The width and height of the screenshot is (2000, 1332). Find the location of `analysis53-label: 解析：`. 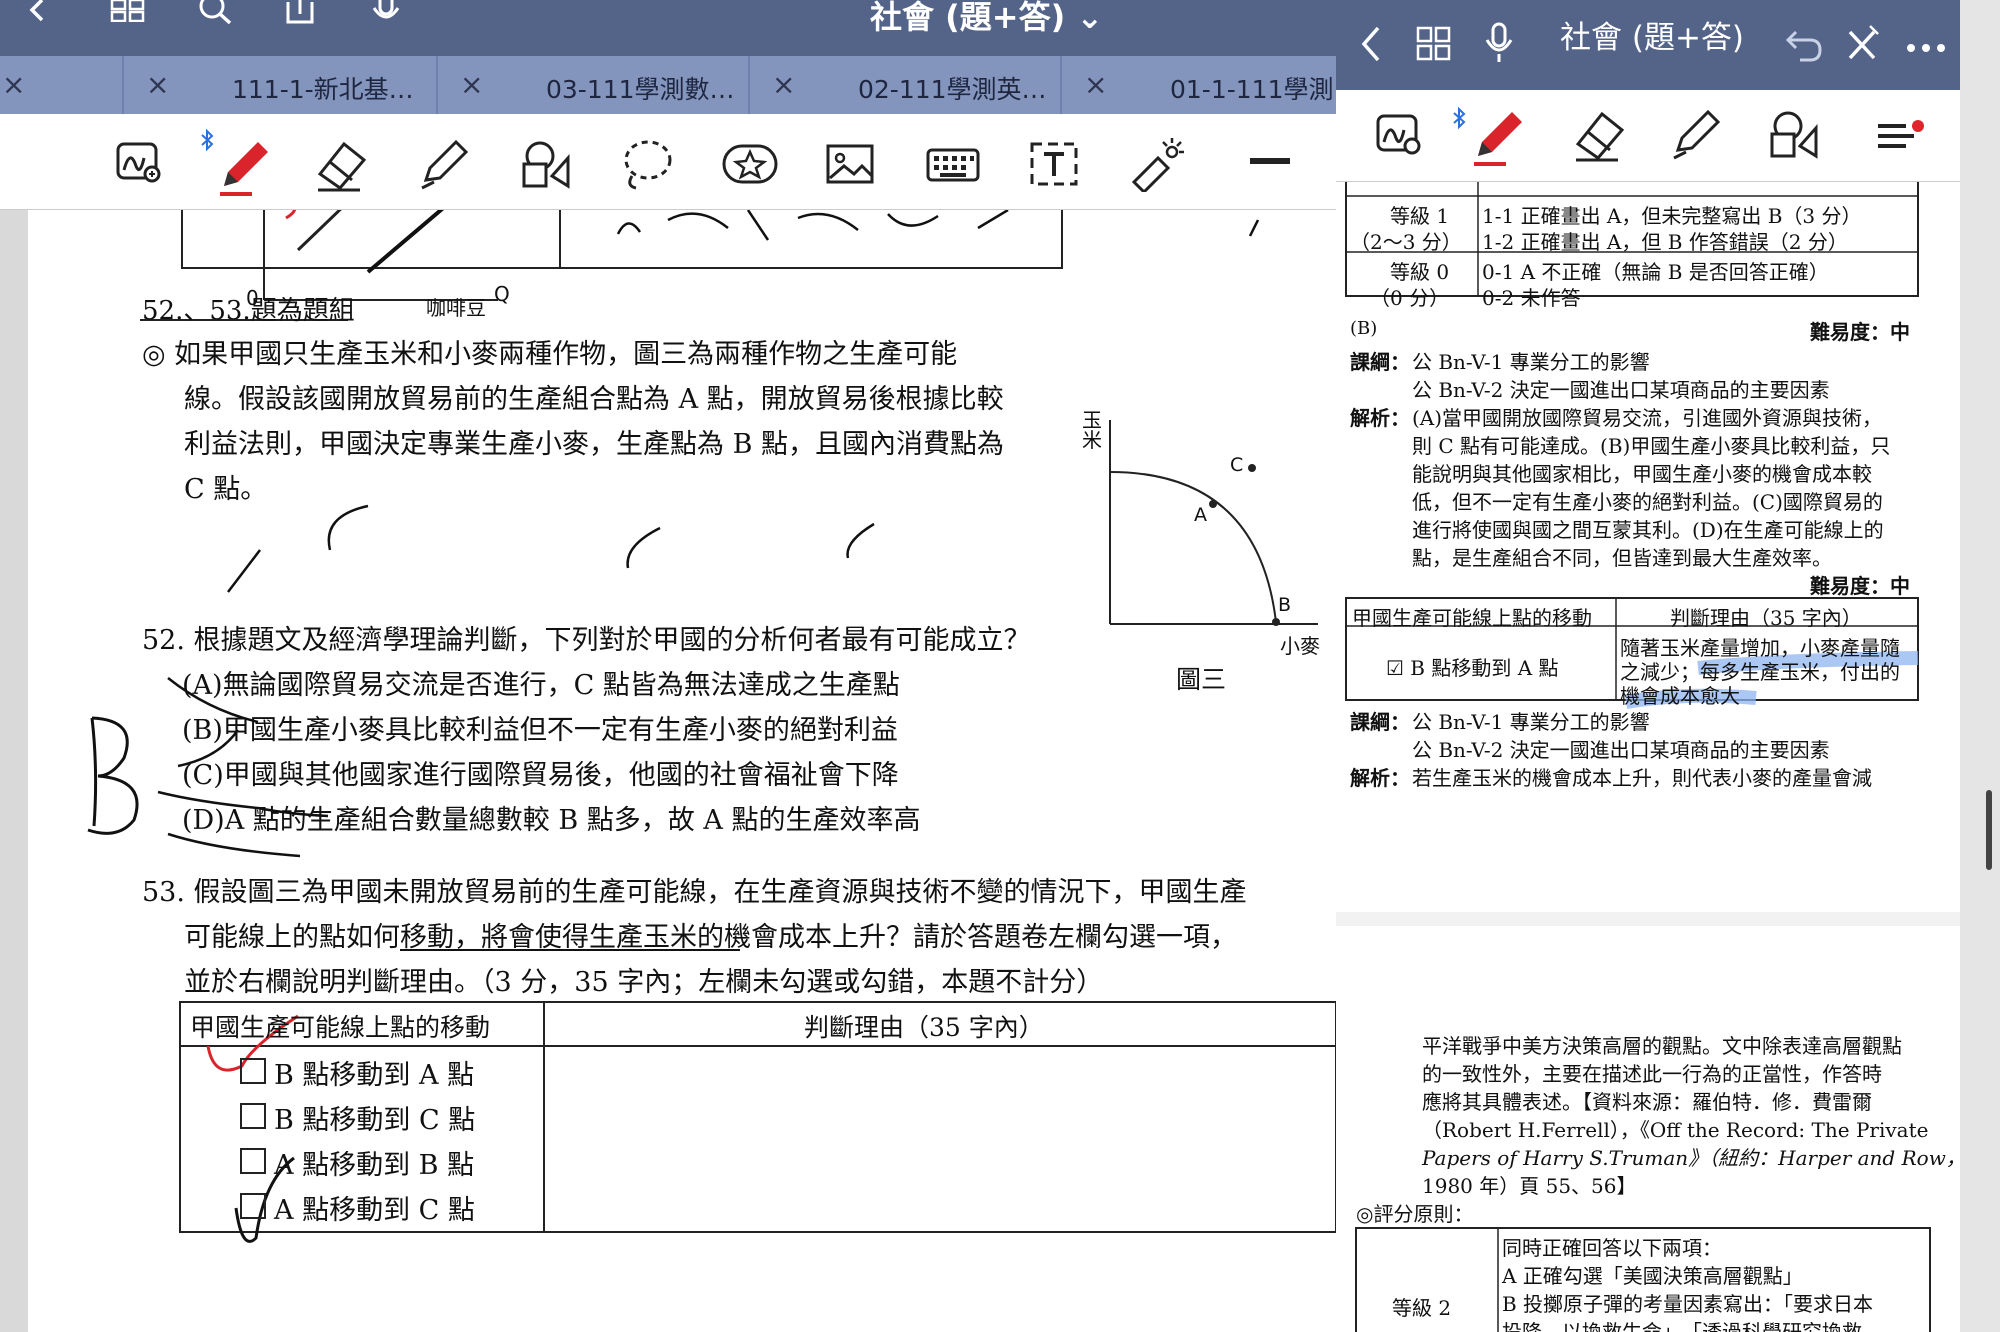

analysis53-label: 解析： is located at coordinates (1380, 778).